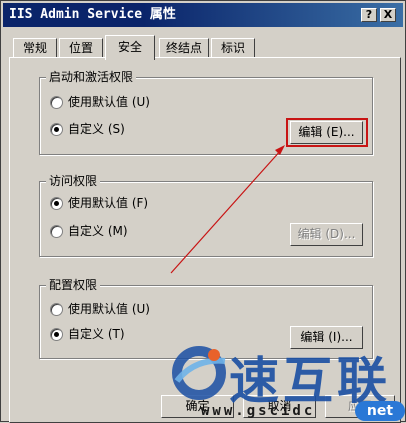 This screenshot has width=406, height=423. I want to click on watermark-url: www.gscidc, so click(258, 411).